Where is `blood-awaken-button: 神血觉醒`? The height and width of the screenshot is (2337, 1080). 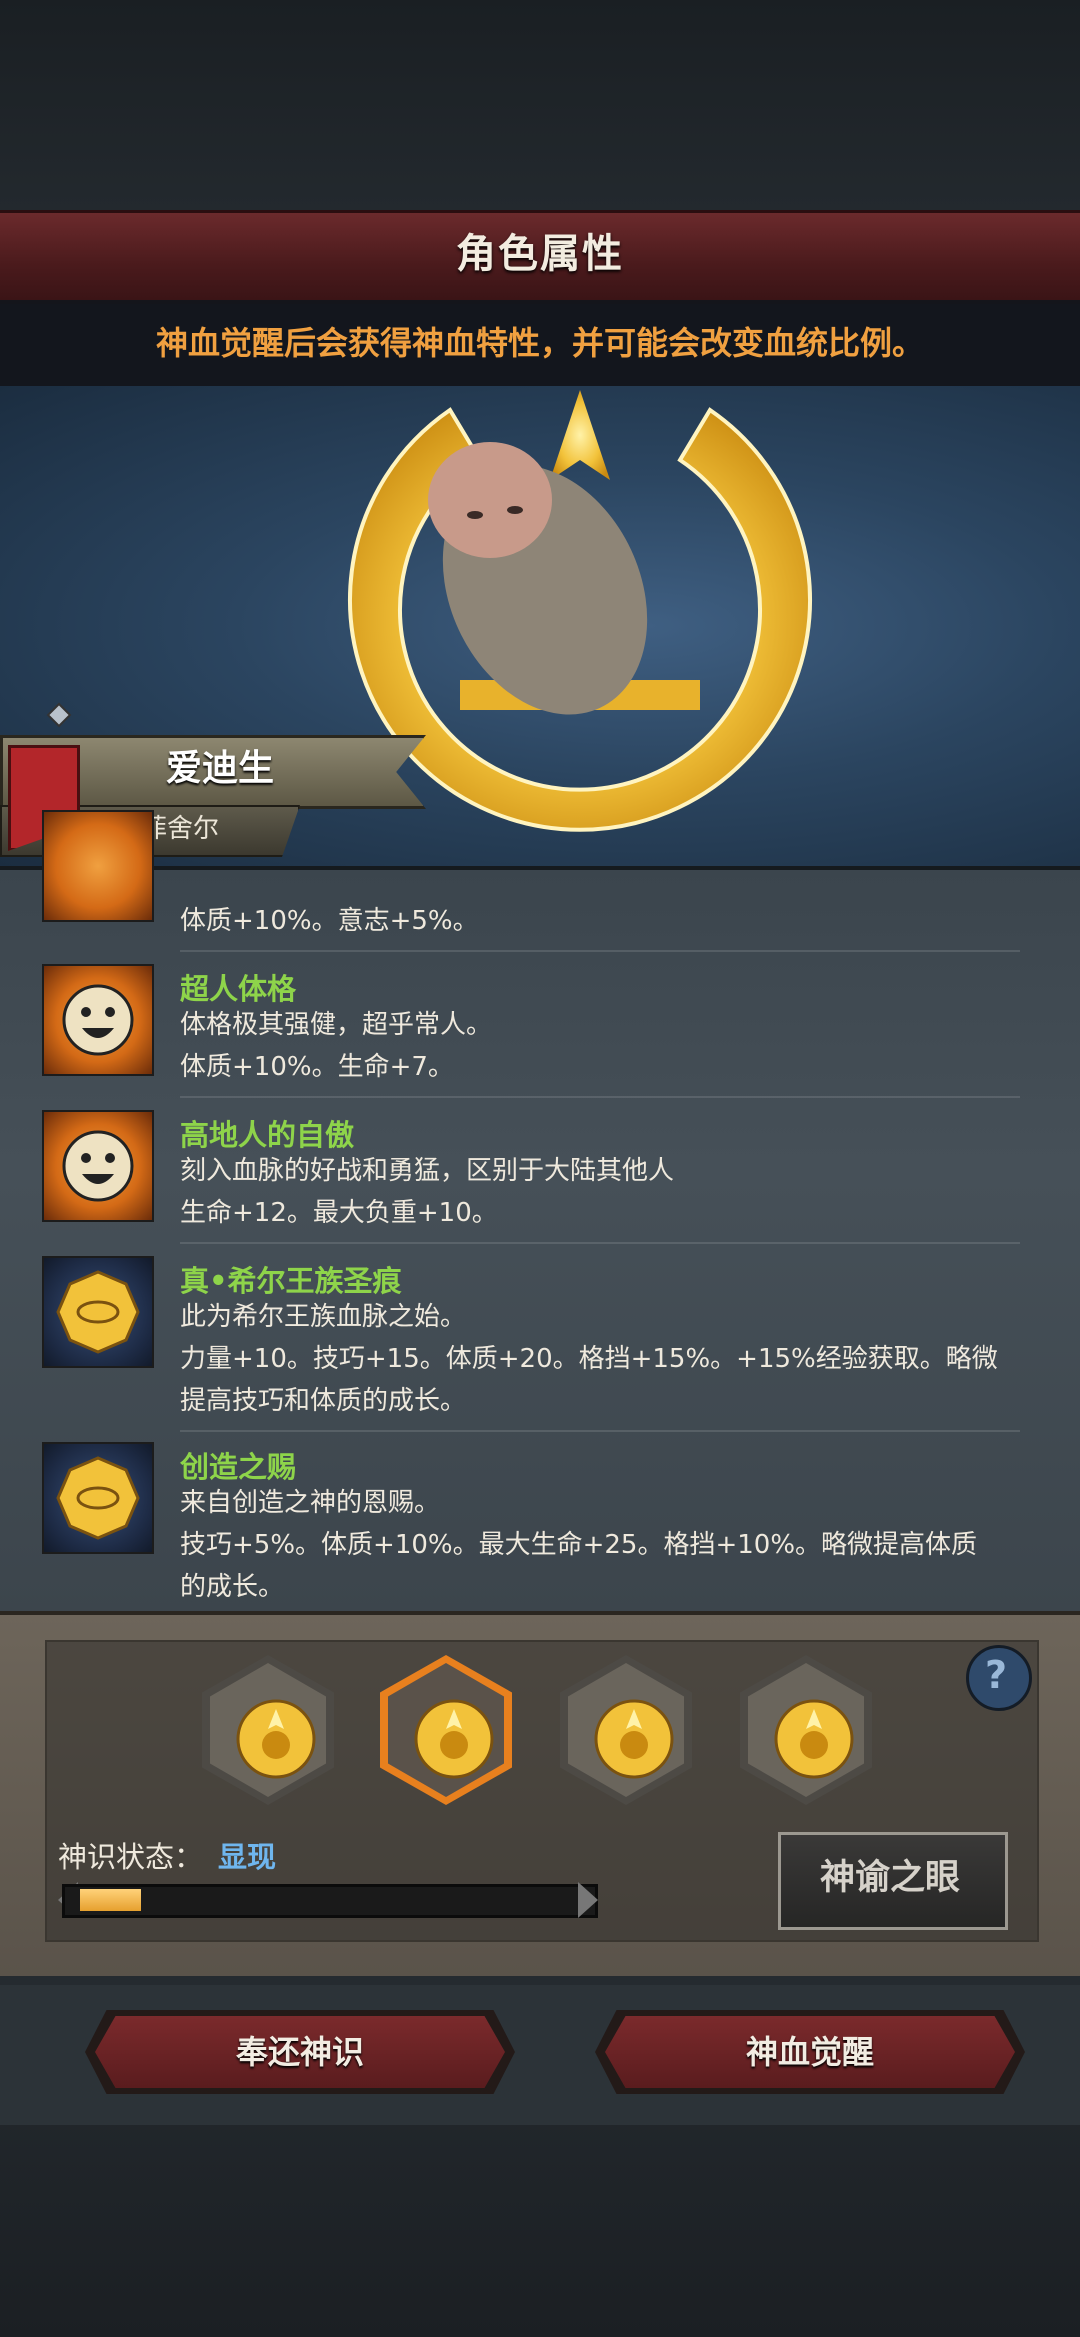
blood-awaken-button: 神血觉醒 is located at coordinates (810, 2052).